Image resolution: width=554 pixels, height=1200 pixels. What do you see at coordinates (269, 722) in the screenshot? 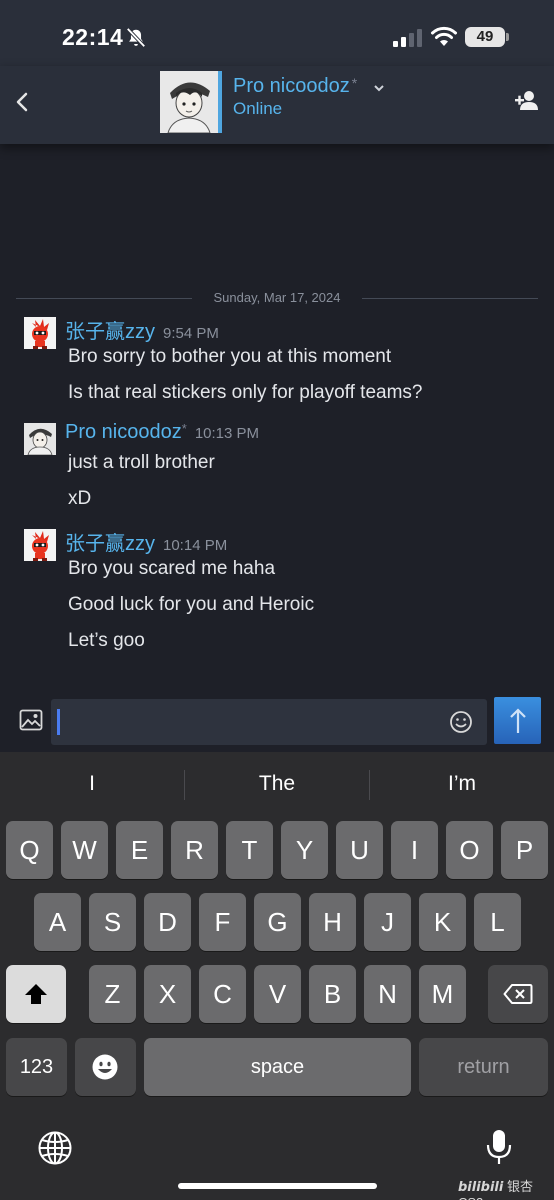
I see `message-input` at bounding box center [269, 722].